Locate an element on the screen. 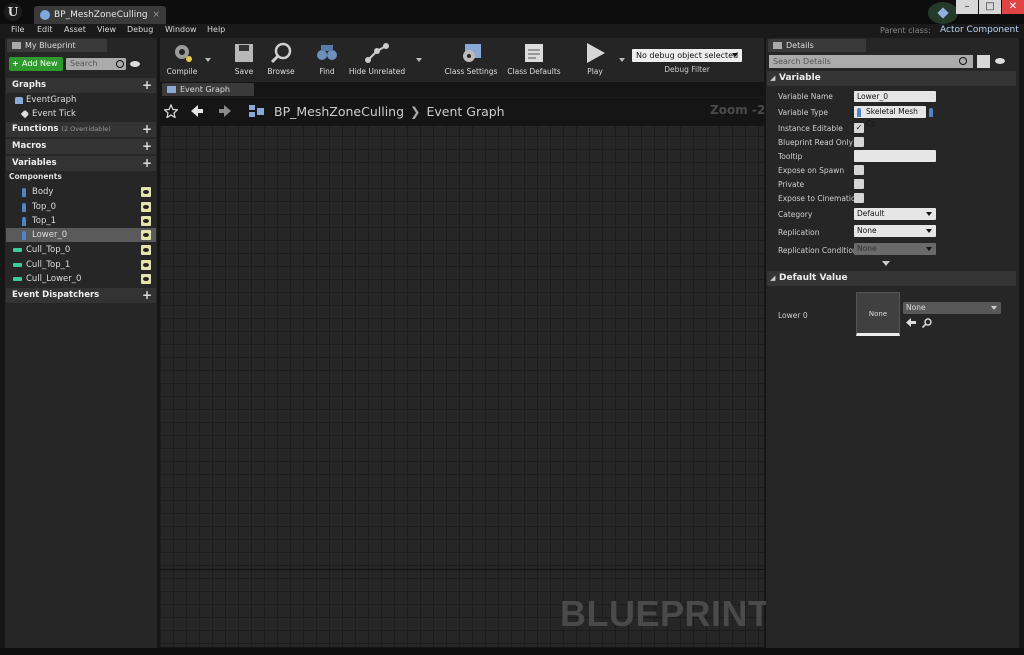 The width and height of the screenshot is (1024, 655). source-control-icon is located at coordinates (943, 13).